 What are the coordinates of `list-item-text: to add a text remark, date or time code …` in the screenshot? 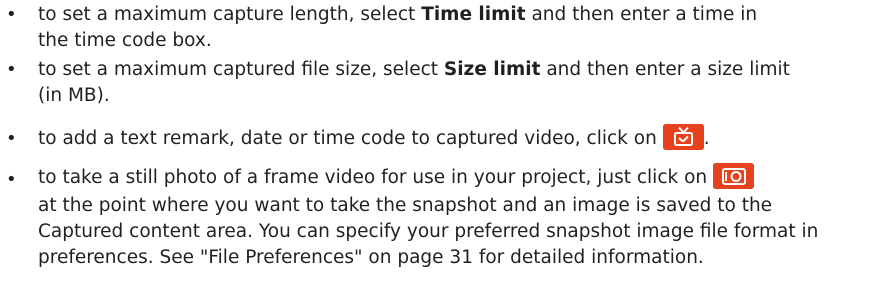 It's located at (461, 138).